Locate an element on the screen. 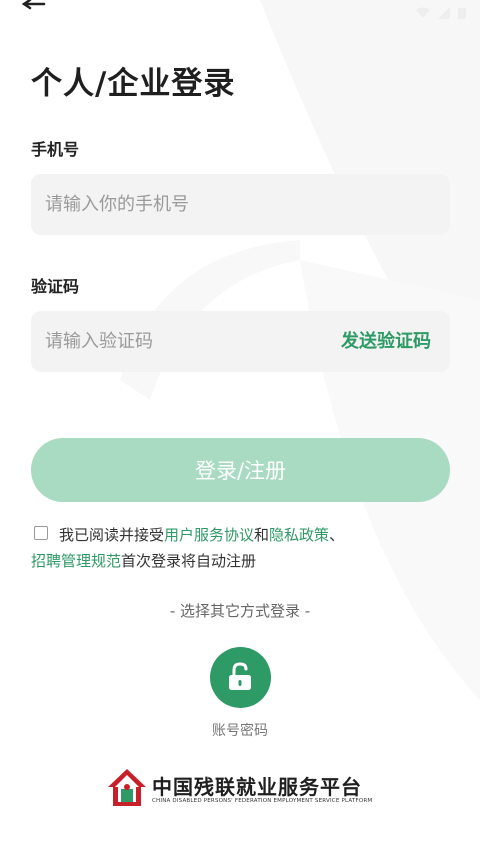 The height and width of the screenshot is (853, 480). agreement-line-2: 招聘管理规范首次登录将自动注册 is located at coordinates (143, 561).